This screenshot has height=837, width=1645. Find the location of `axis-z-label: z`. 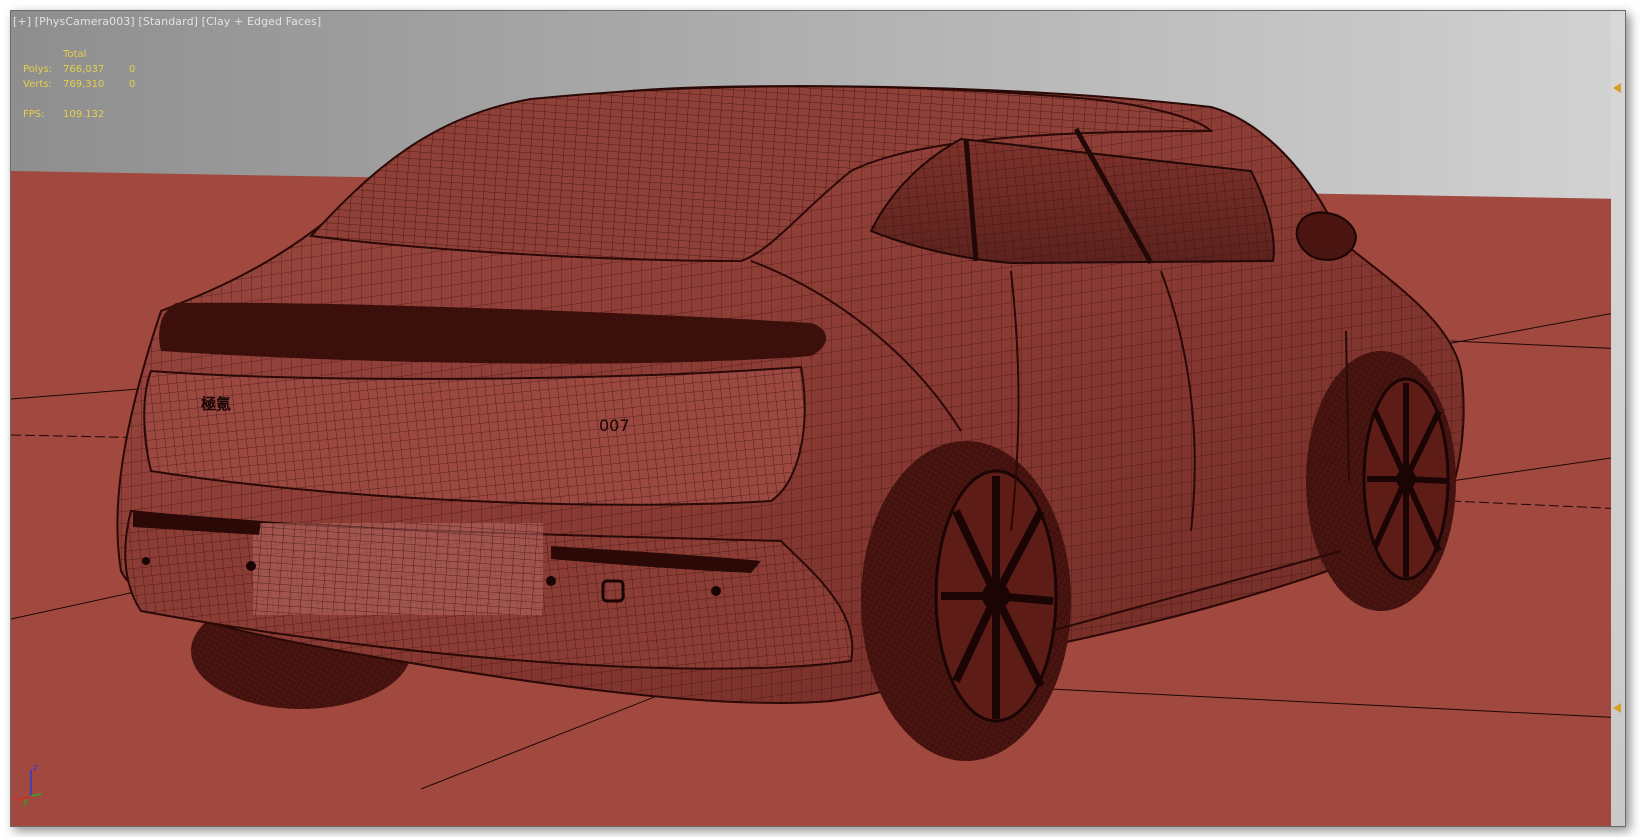

axis-z-label: z is located at coordinates (35, 768).